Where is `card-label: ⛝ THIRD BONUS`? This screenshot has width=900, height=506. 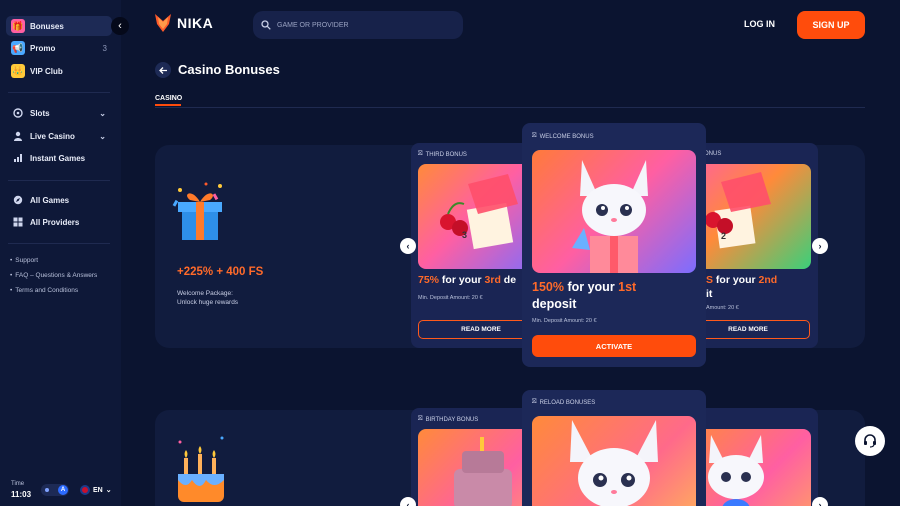 card-label: ⛝ THIRD BONUS is located at coordinates (442, 154).